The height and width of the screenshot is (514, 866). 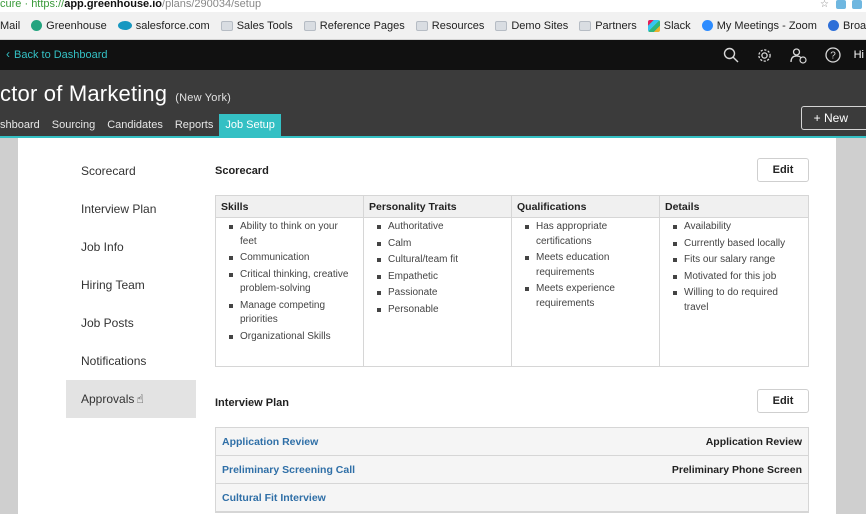 What do you see at coordinates (585, 207) in the screenshot?
I see `column-header: Qualifications` at bounding box center [585, 207].